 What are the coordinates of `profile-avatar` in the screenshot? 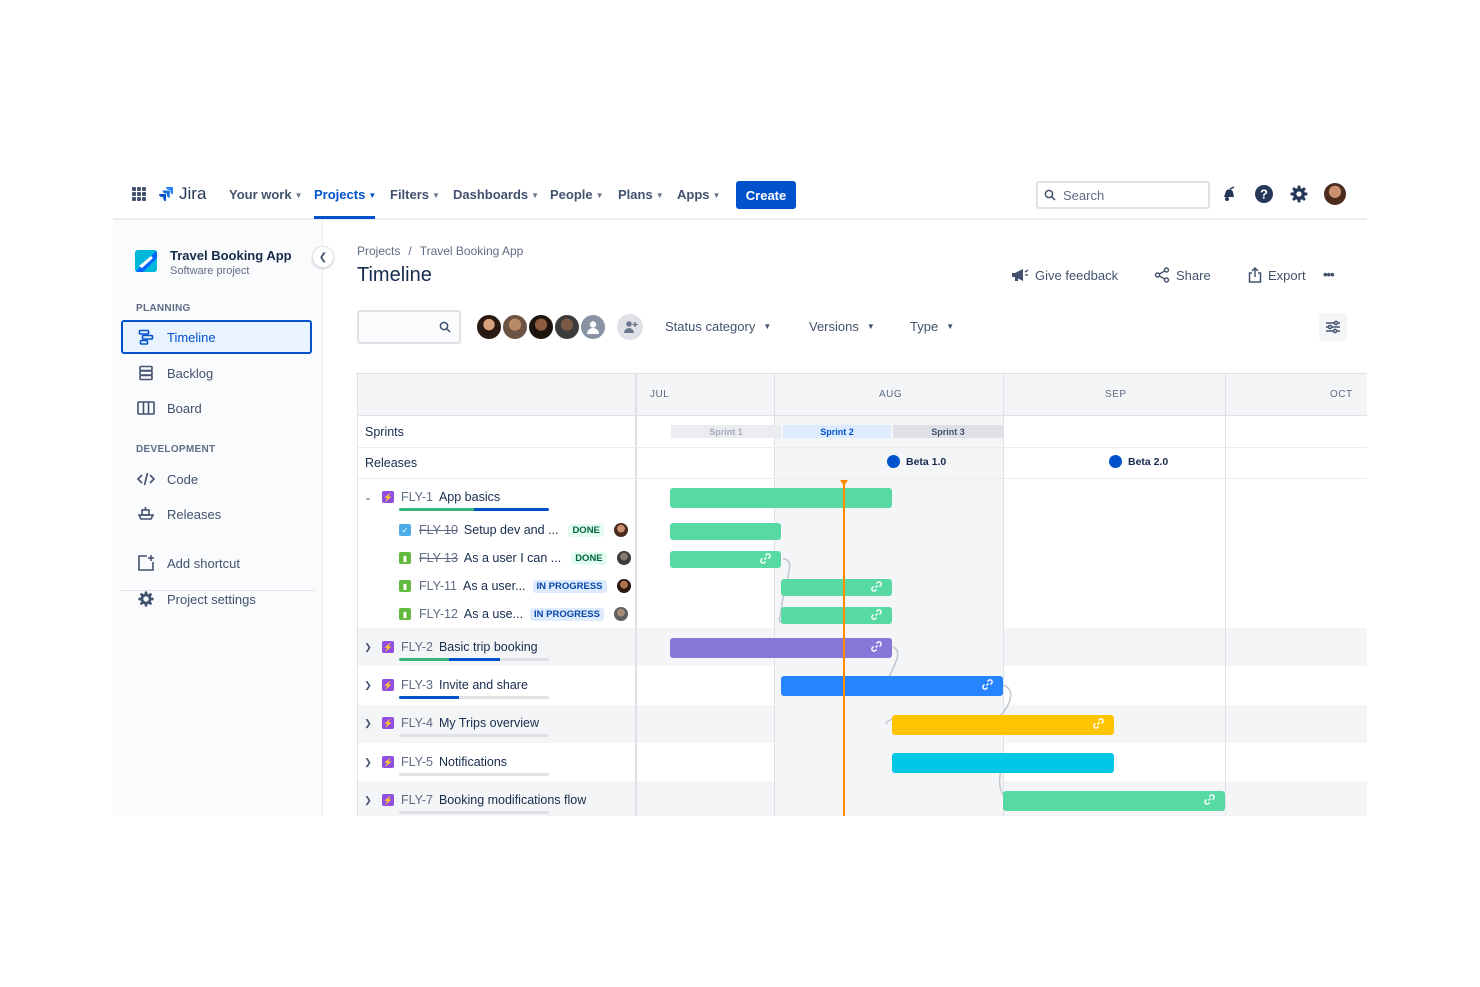 It's located at (1335, 194).